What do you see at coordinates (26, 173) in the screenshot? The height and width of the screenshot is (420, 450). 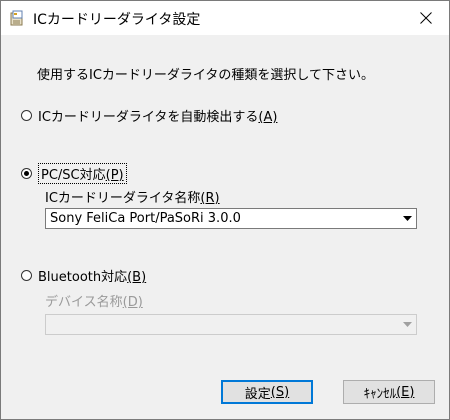 I see `radio-button-pcsc` at bounding box center [26, 173].